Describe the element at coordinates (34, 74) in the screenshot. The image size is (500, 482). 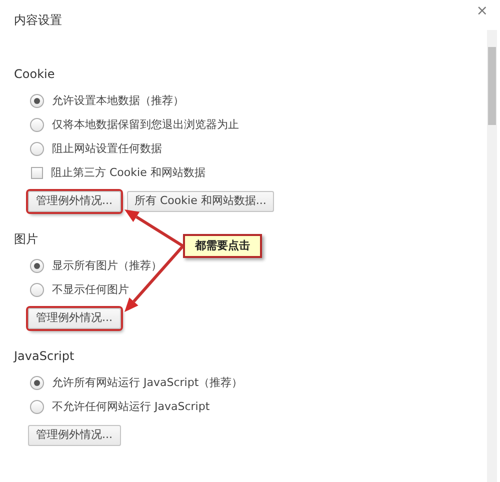
I see `section-heading: Cookie` at that location.